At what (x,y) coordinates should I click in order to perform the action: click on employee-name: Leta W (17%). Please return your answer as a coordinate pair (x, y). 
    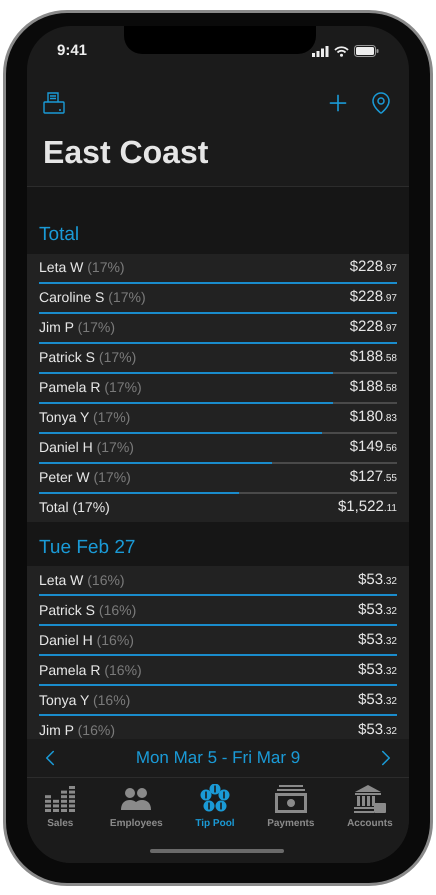
    Looking at the image, I should click on (82, 267).